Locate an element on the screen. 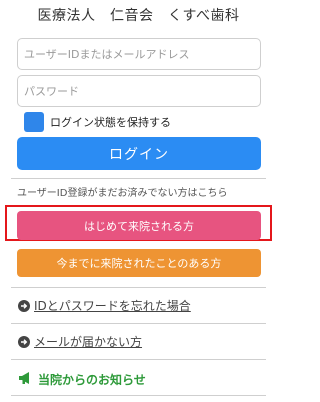 Image resolution: width=320 pixels, height=402 pixels. mail-not-received-label: メールが届かない方 is located at coordinates (88, 341).